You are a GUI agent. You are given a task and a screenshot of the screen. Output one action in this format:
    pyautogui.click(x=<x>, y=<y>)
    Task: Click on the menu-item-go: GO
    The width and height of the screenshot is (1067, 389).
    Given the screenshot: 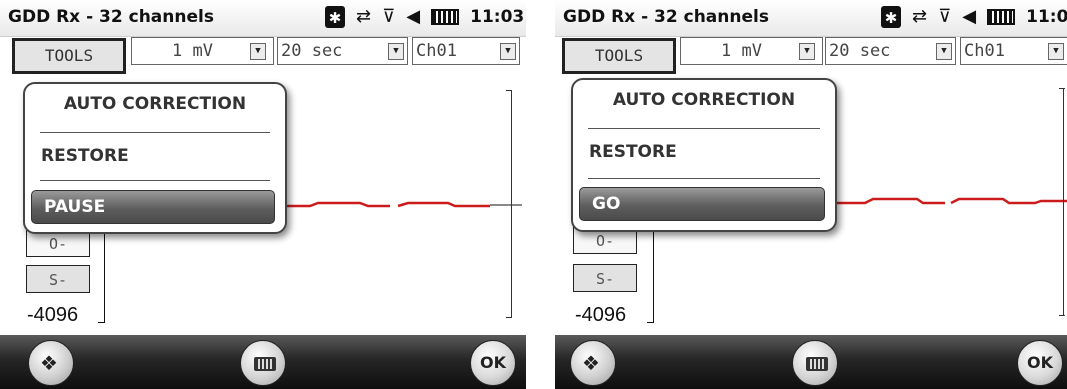 What is the action you would take?
    pyautogui.click(x=702, y=204)
    